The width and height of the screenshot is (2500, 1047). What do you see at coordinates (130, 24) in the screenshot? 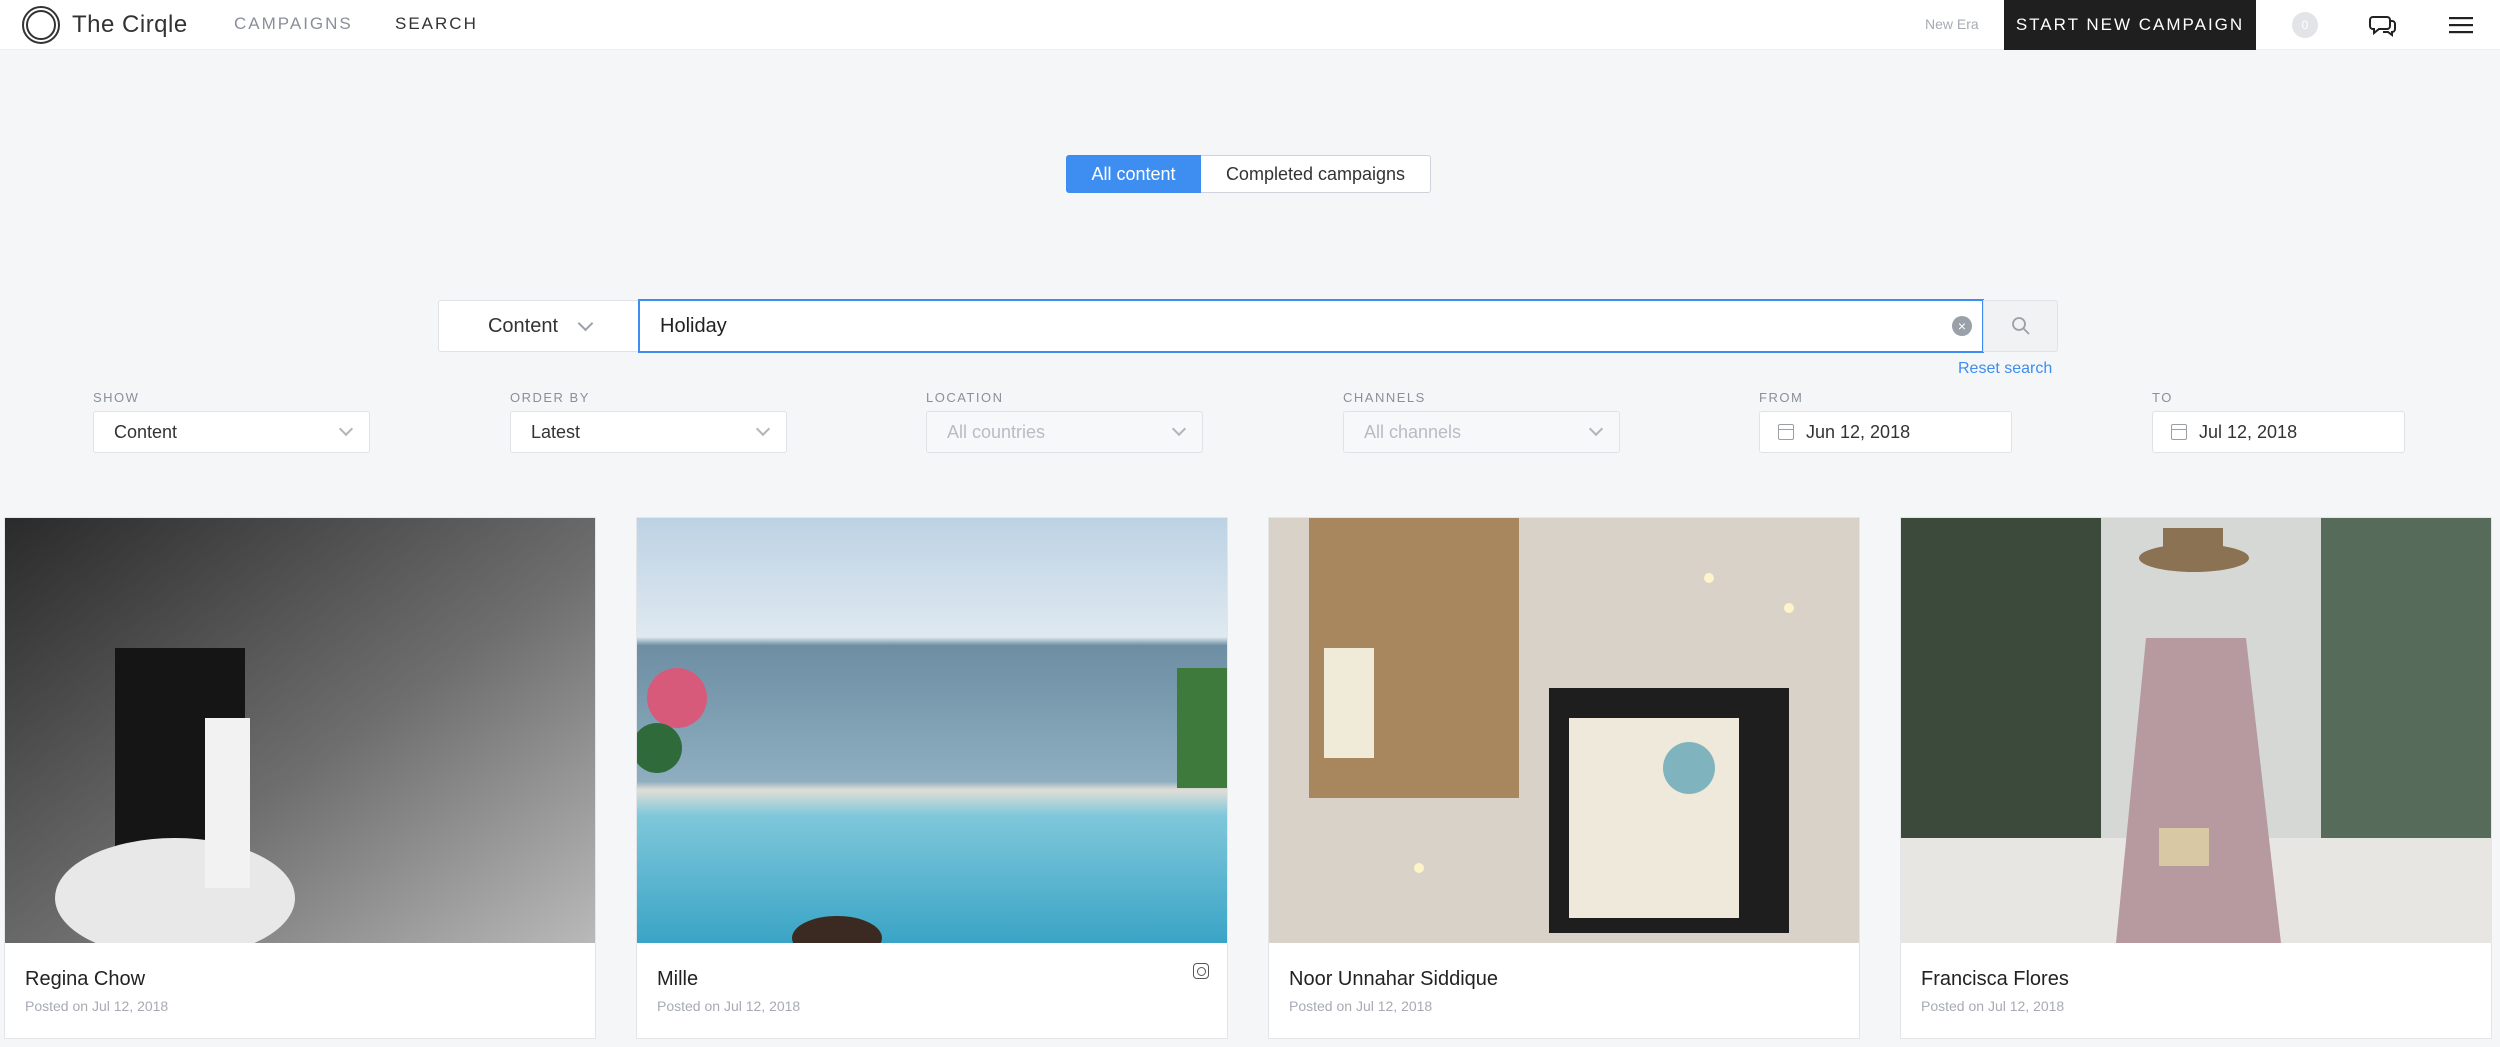
I see `app-name: The Cirqle` at bounding box center [130, 24].